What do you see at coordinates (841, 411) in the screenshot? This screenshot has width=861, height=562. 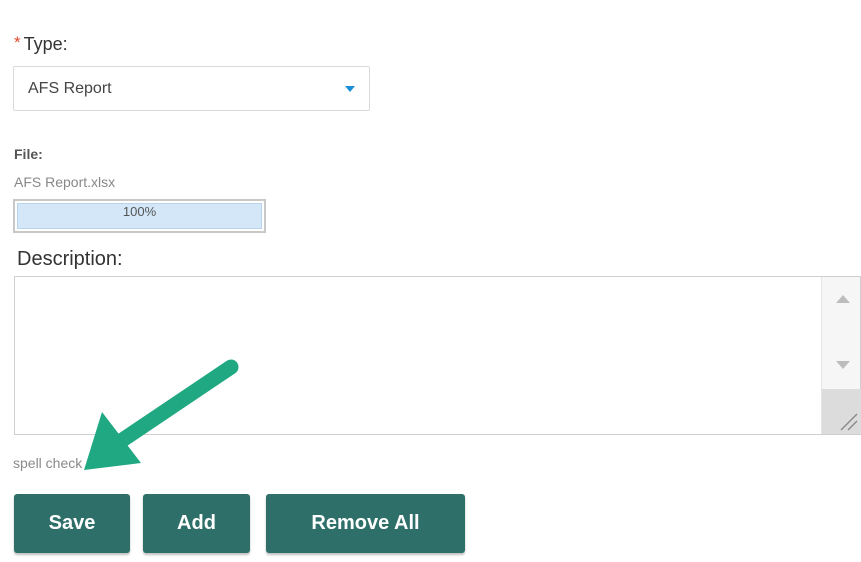 I see `resize-handle` at bounding box center [841, 411].